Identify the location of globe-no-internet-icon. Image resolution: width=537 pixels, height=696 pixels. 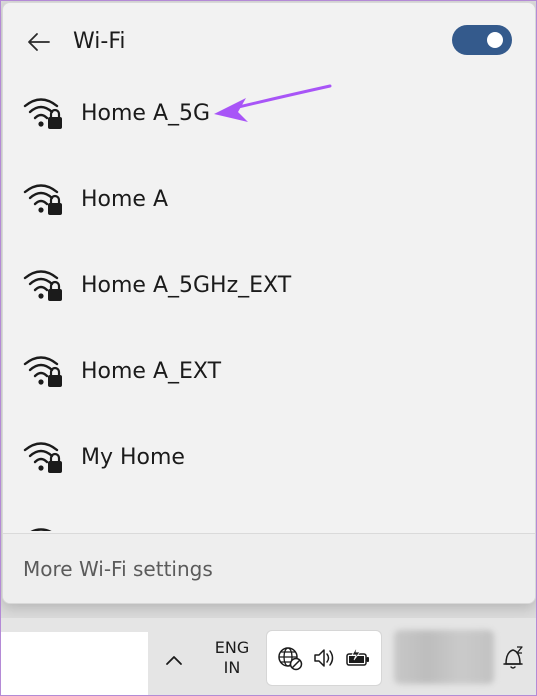
(290, 659).